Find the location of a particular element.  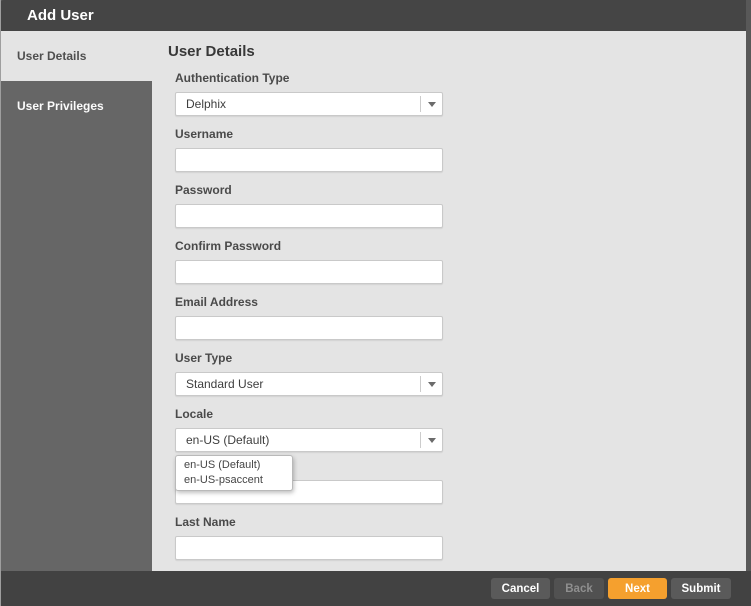

selected-value: en-US (Default) is located at coordinates (228, 440).